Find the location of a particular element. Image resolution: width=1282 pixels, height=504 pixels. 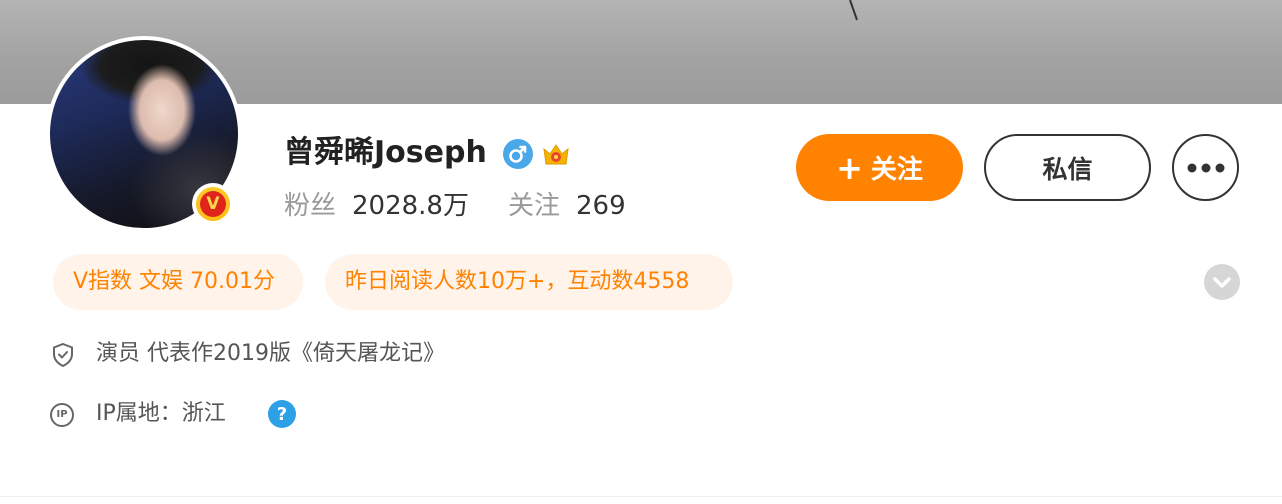

follow-label: 关注 is located at coordinates (896, 170).